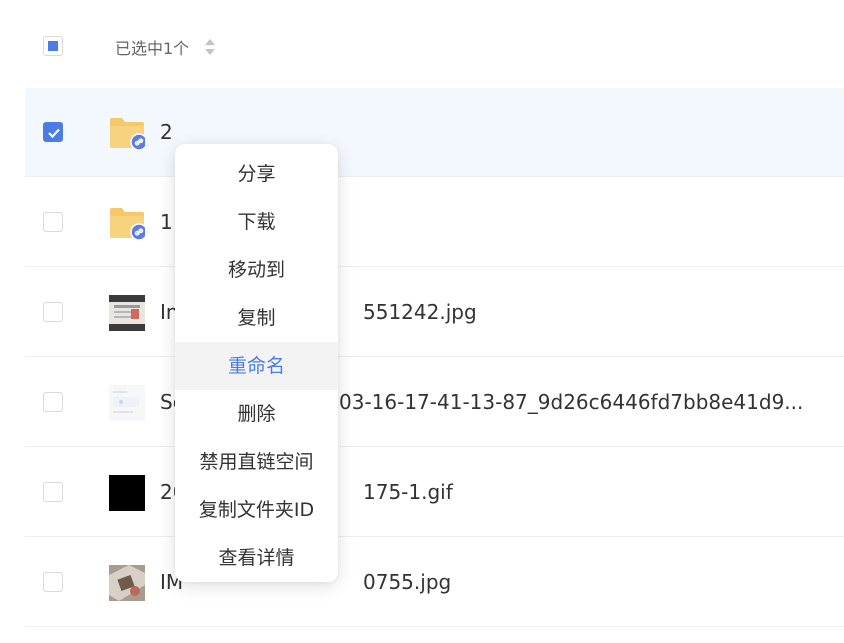 This screenshot has width=844, height=643. I want to click on menu-item-copy-folder-id: 复制文件夹ID, so click(256, 510).